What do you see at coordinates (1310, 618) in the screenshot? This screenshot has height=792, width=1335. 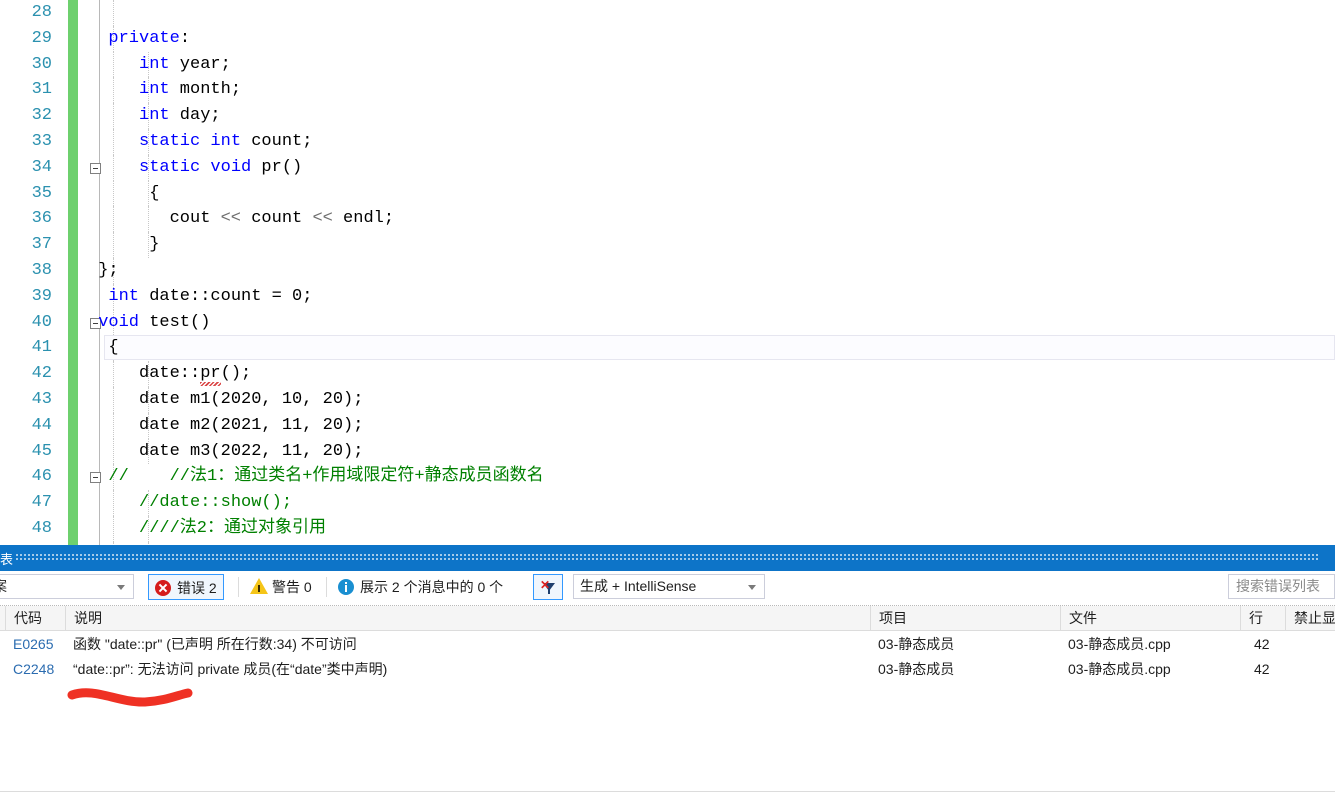 I see `column-header-suppress: 禁止显` at bounding box center [1310, 618].